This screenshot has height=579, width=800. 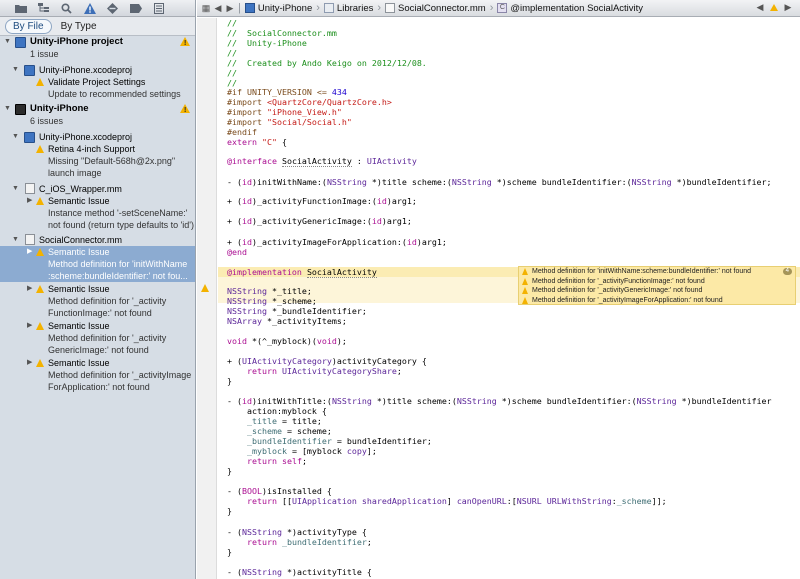 I want to click on issue-detail: FunctionImage:' not found, so click(x=100, y=313).